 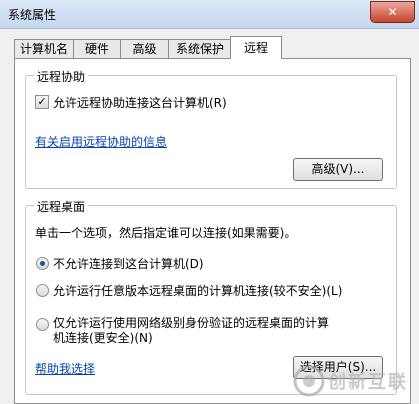 I want to click on option-any-version-label: 允许运行任意版本远程桌面的计算机连接(较不安全)(L), so click(x=197, y=290).